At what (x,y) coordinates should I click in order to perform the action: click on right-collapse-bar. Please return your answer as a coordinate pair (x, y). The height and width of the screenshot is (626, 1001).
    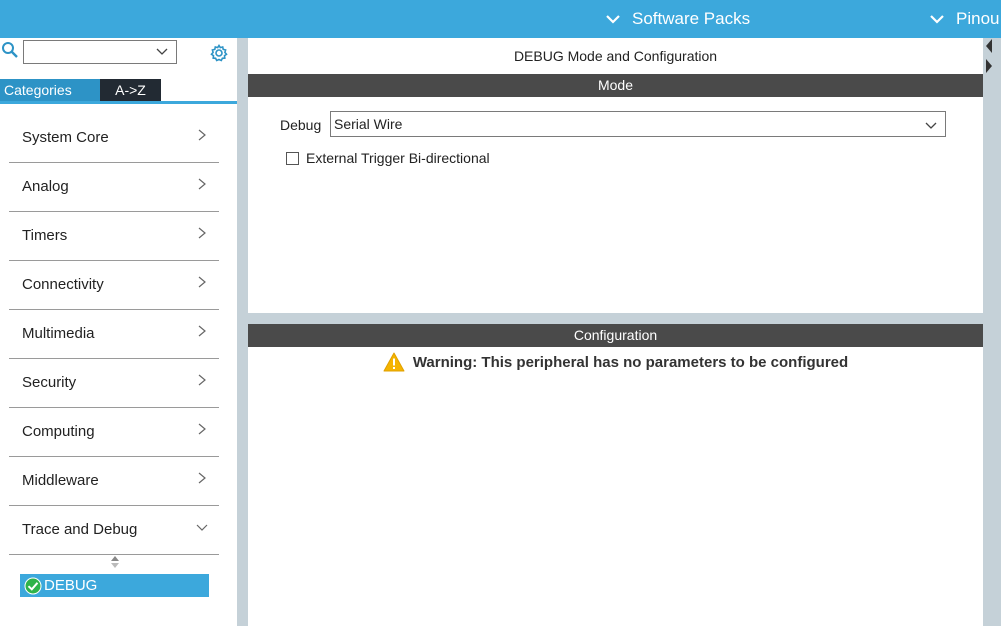
    Looking at the image, I should click on (992, 332).